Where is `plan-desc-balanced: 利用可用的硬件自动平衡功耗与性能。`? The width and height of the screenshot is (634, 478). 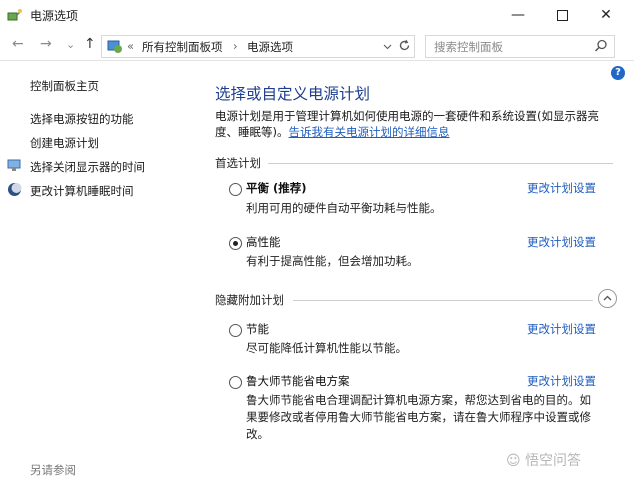
plan-desc-balanced: 利用可用的硬件自动平衡功耗与性能。 is located at coordinates (344, 208).